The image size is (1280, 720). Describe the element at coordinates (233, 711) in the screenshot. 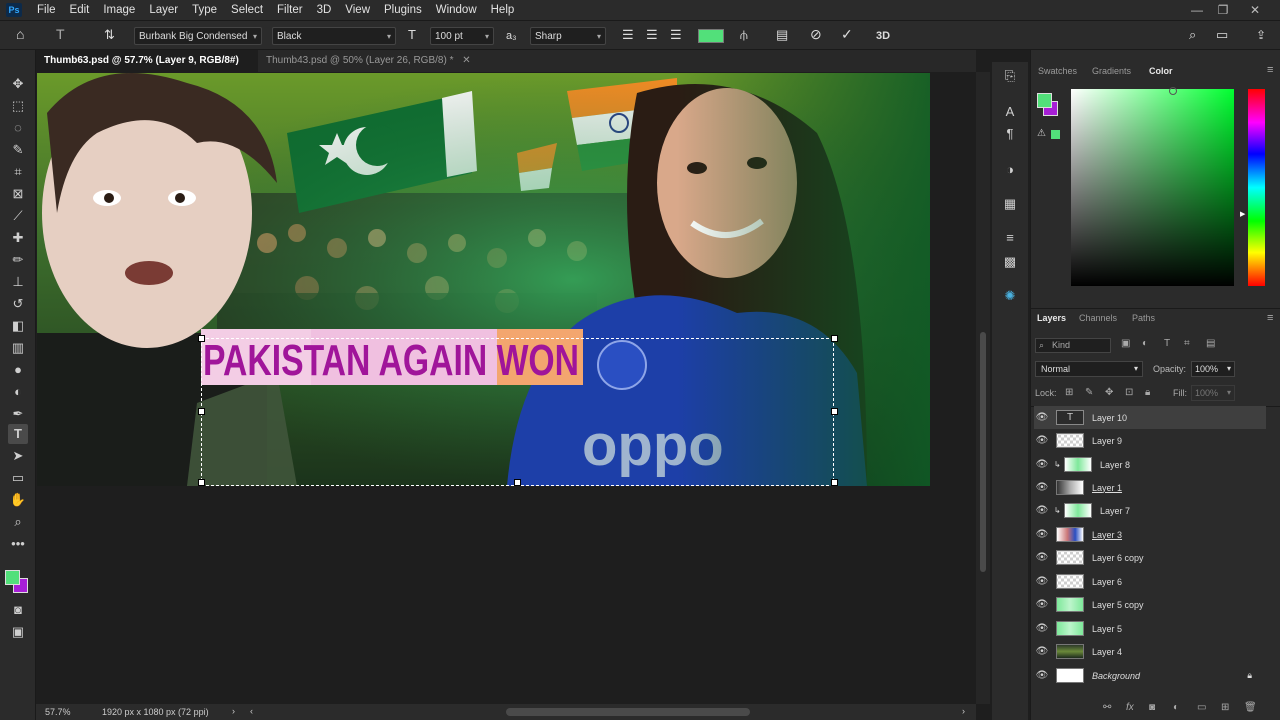

I see `chevron-right-icon: ›` at that location.